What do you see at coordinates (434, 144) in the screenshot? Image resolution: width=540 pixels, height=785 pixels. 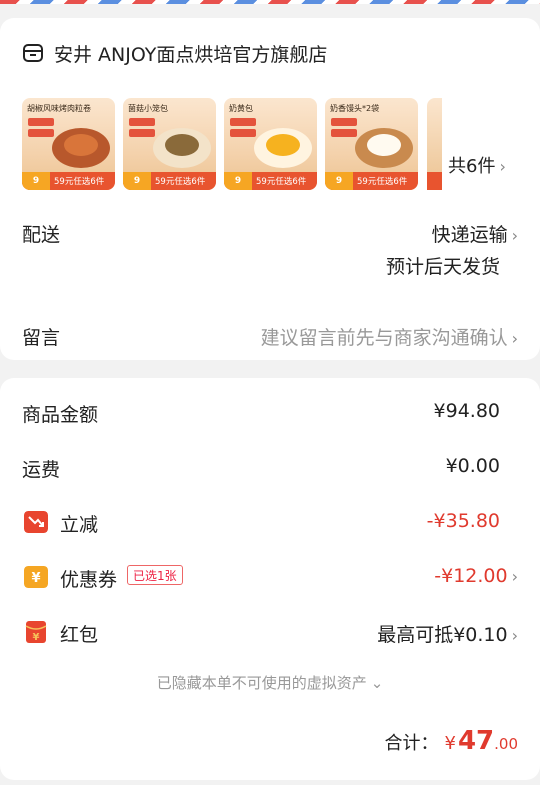 I see `product-thumb-partial` at bounding box center [434, 144].